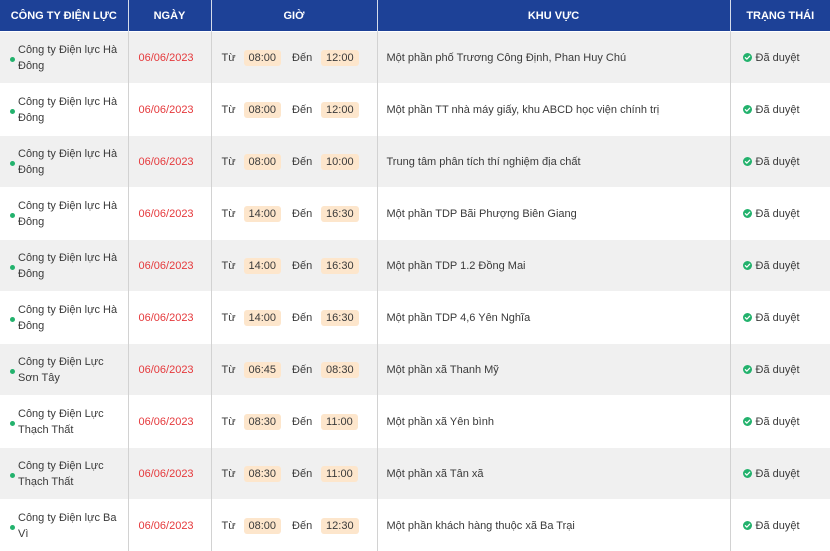 The height and width of the screenshot is (551, 830). I want to click on company-cell: Công ty Điện lực Ba Vì, so click(64, 525).